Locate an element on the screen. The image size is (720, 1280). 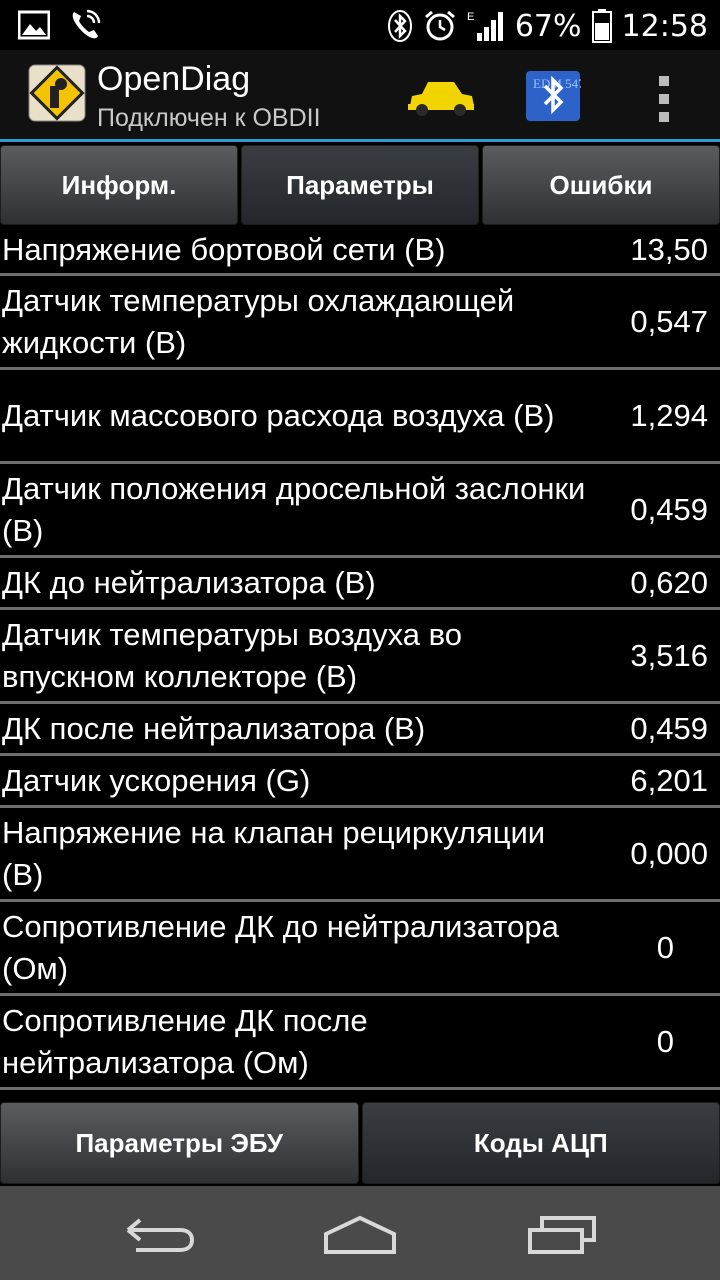
phone-wifi-icon is located at coordinates (85, 25).